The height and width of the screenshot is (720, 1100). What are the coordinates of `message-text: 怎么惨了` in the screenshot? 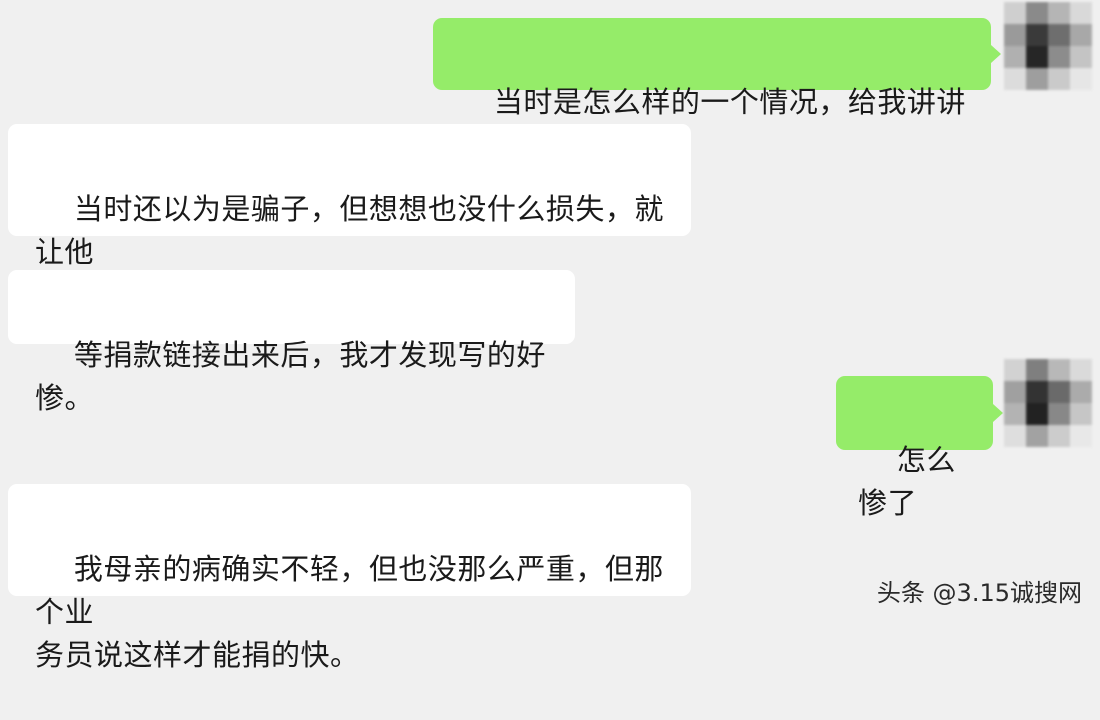 It's located at (907, 481).